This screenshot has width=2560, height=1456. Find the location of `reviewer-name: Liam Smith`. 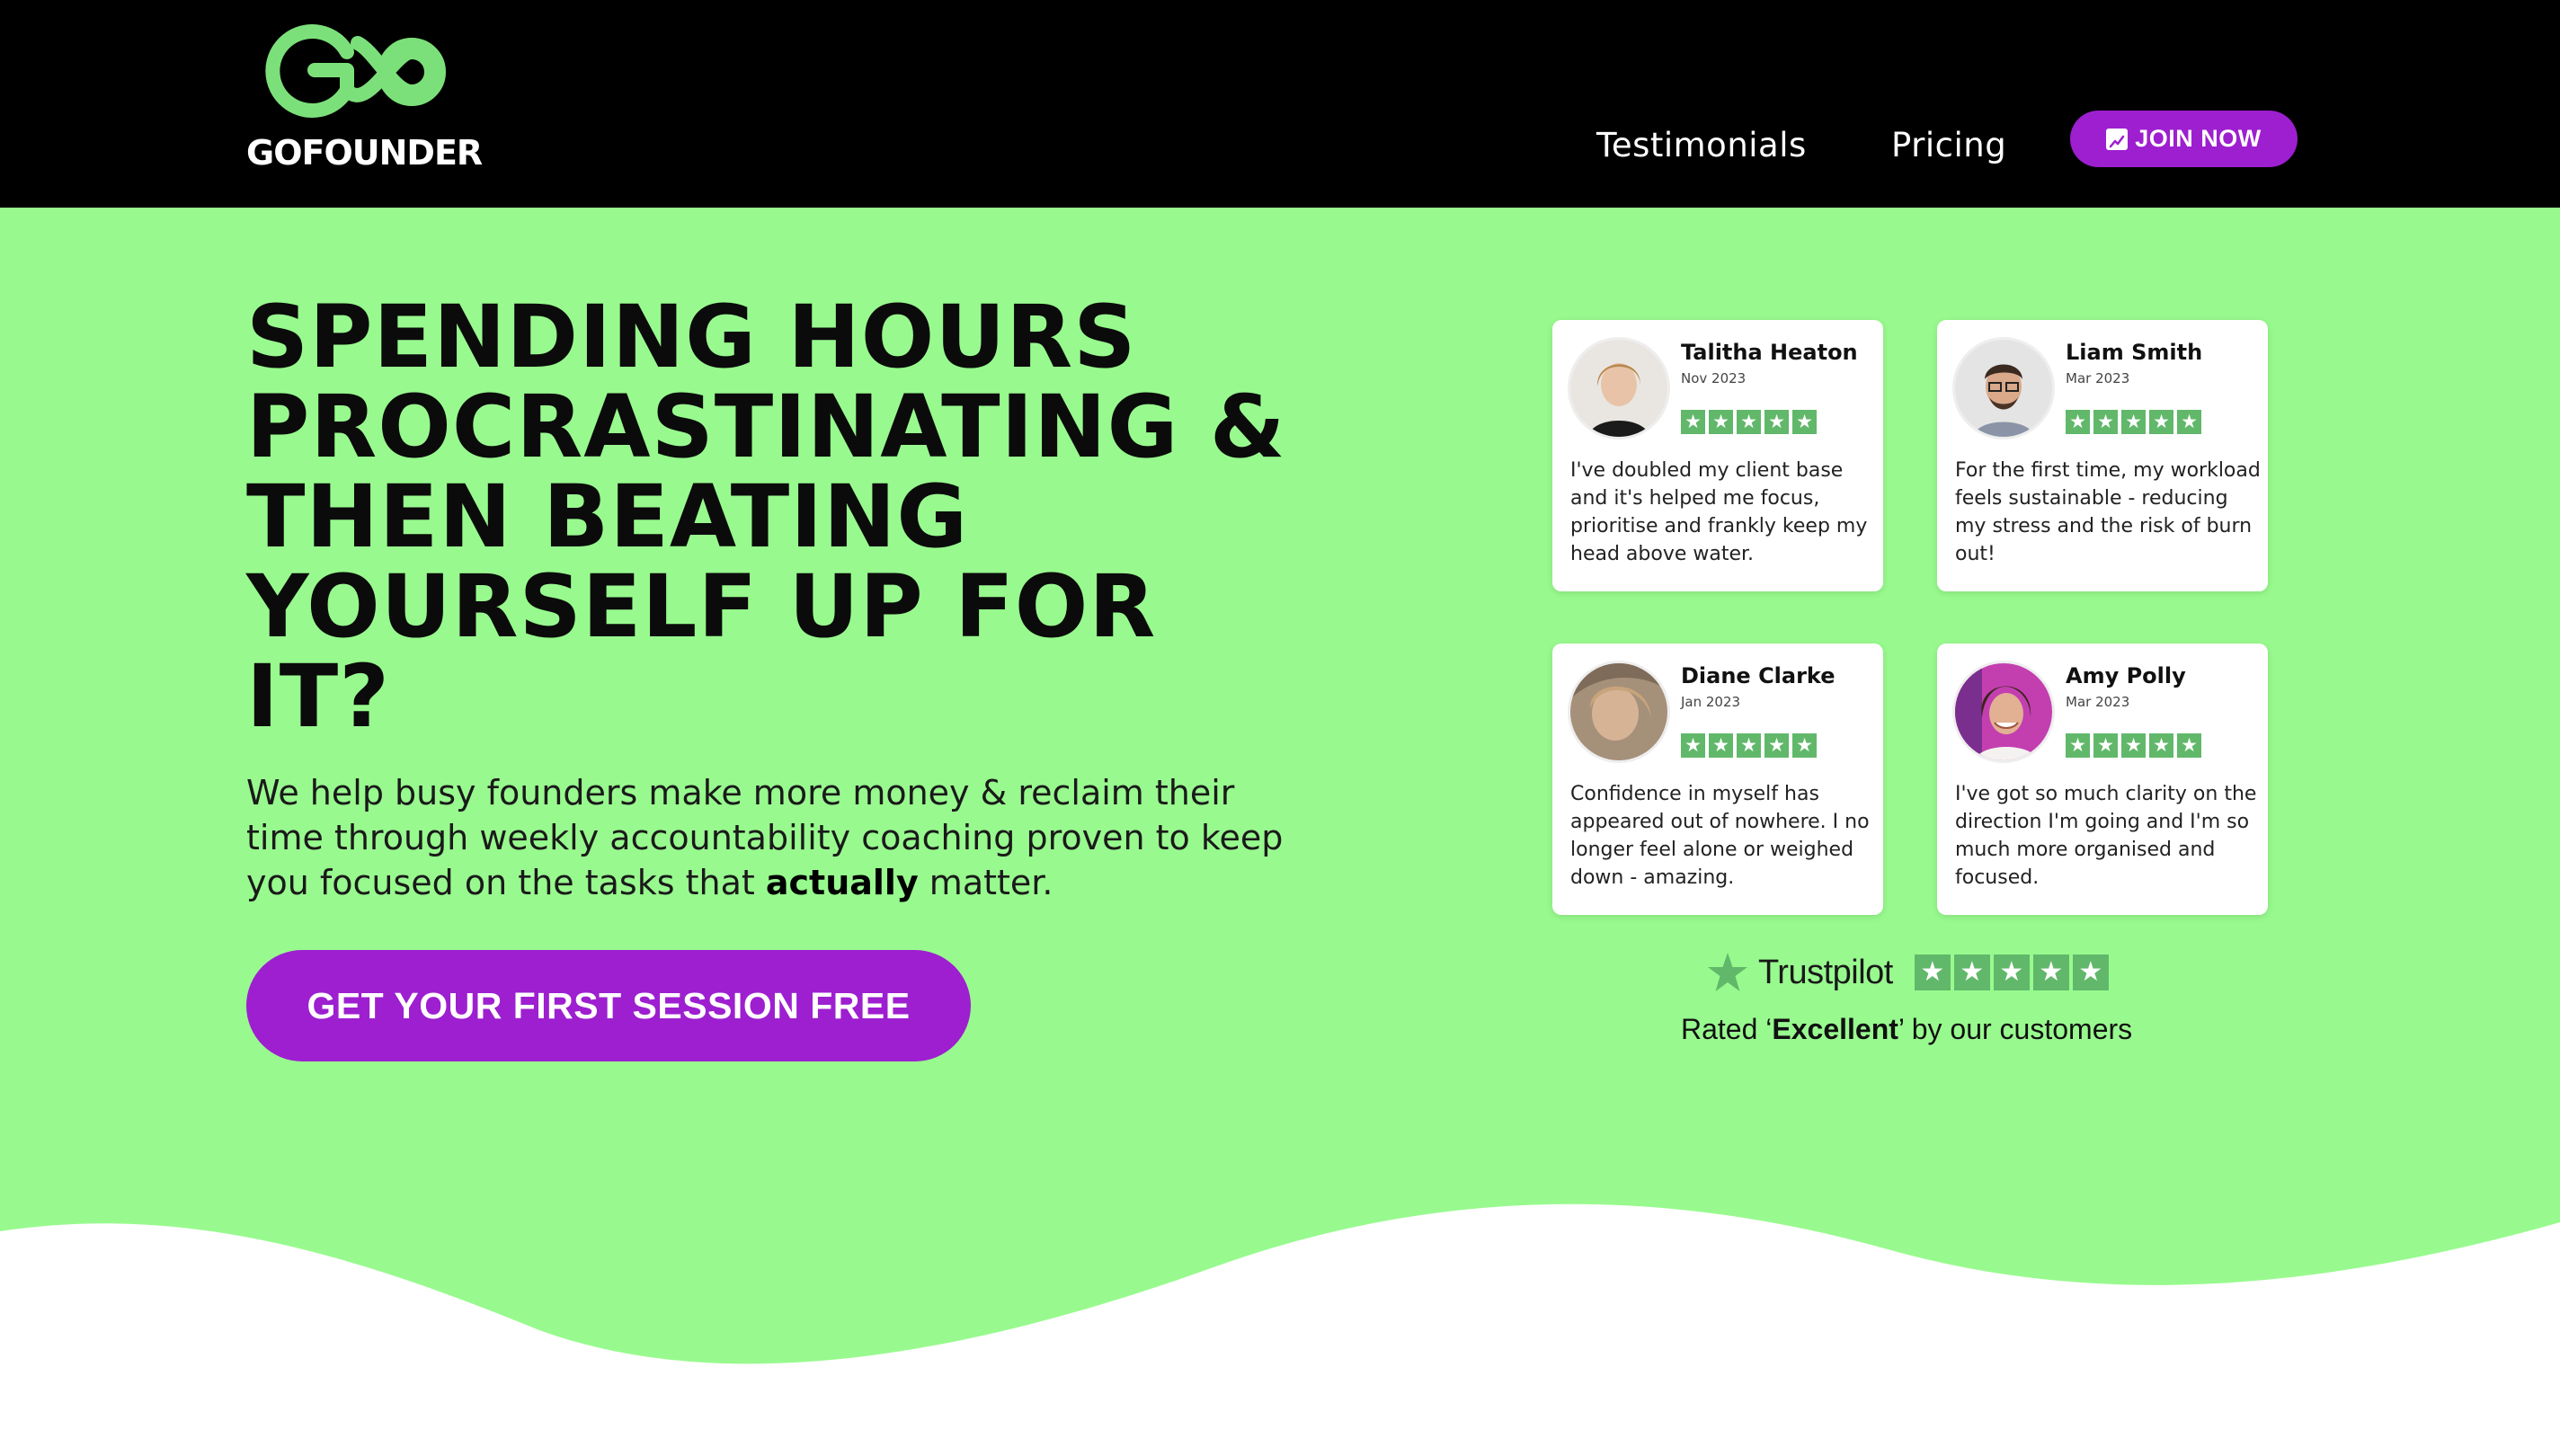

reviewer-name: Liam Smith is located at coordinates (2134, 353).